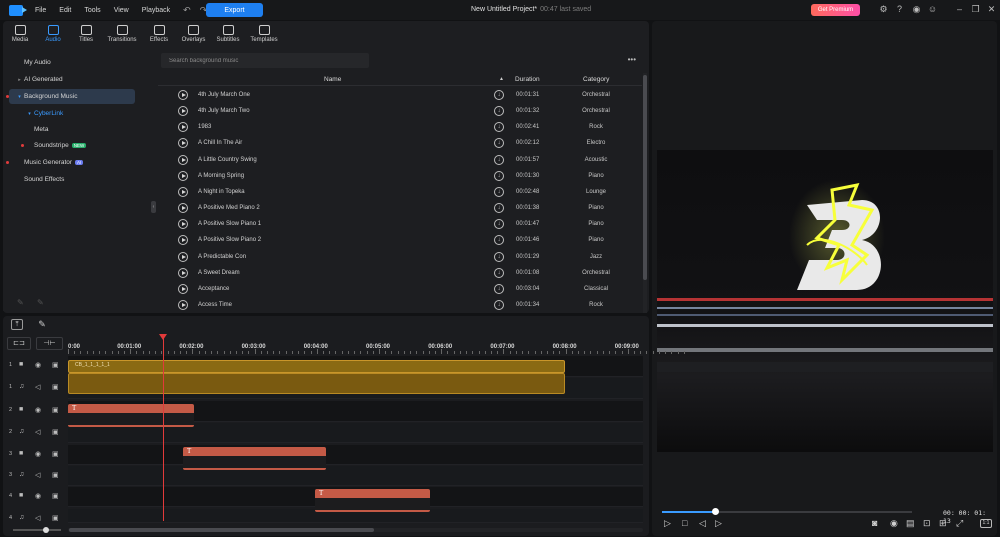 This screenshot has width=1000, height=537. I want to click on notification-bell-icon: ◉, so click(916, 9).